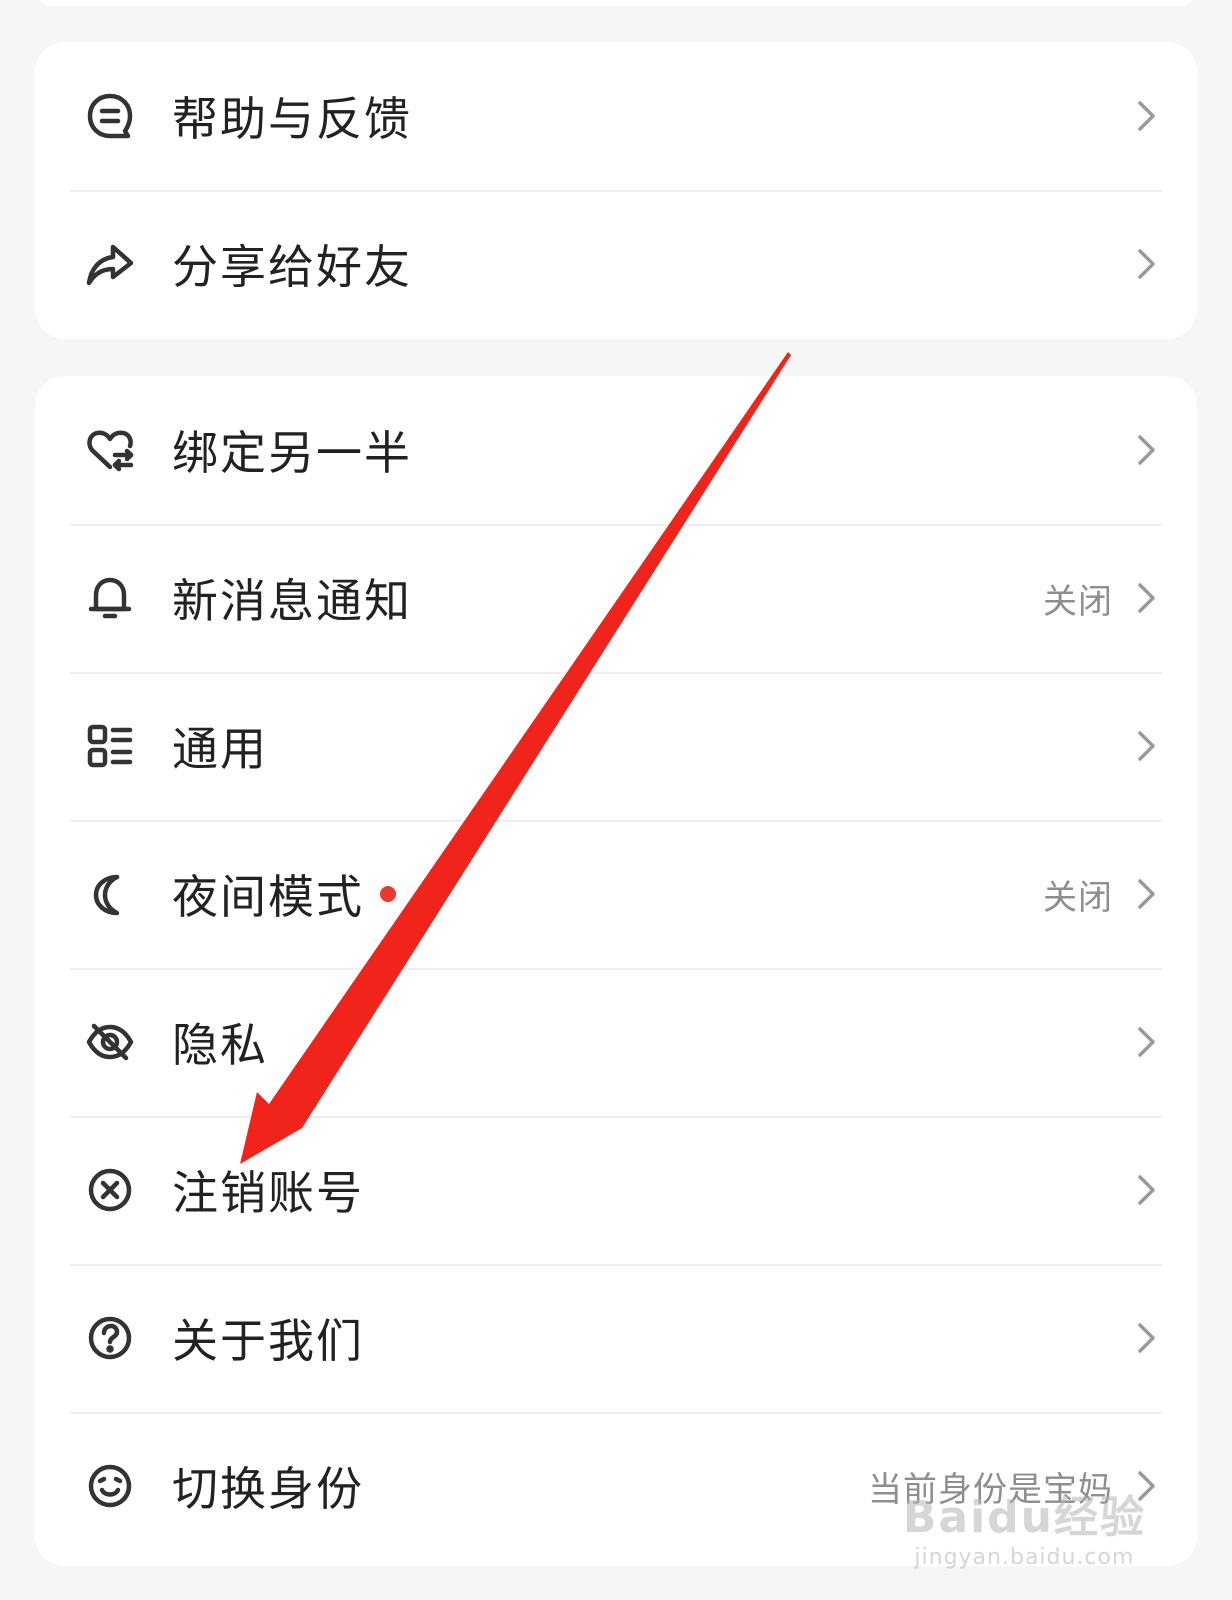 This screenshot has width=1232, height=1600. I want to click on feedback-icon, so click(110, 116).